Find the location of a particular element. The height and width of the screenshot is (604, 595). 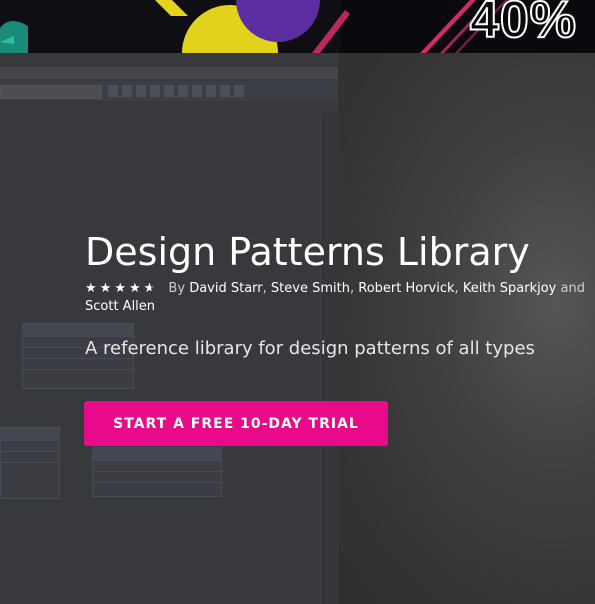

and-label: and is located at coordinates (572, 288).